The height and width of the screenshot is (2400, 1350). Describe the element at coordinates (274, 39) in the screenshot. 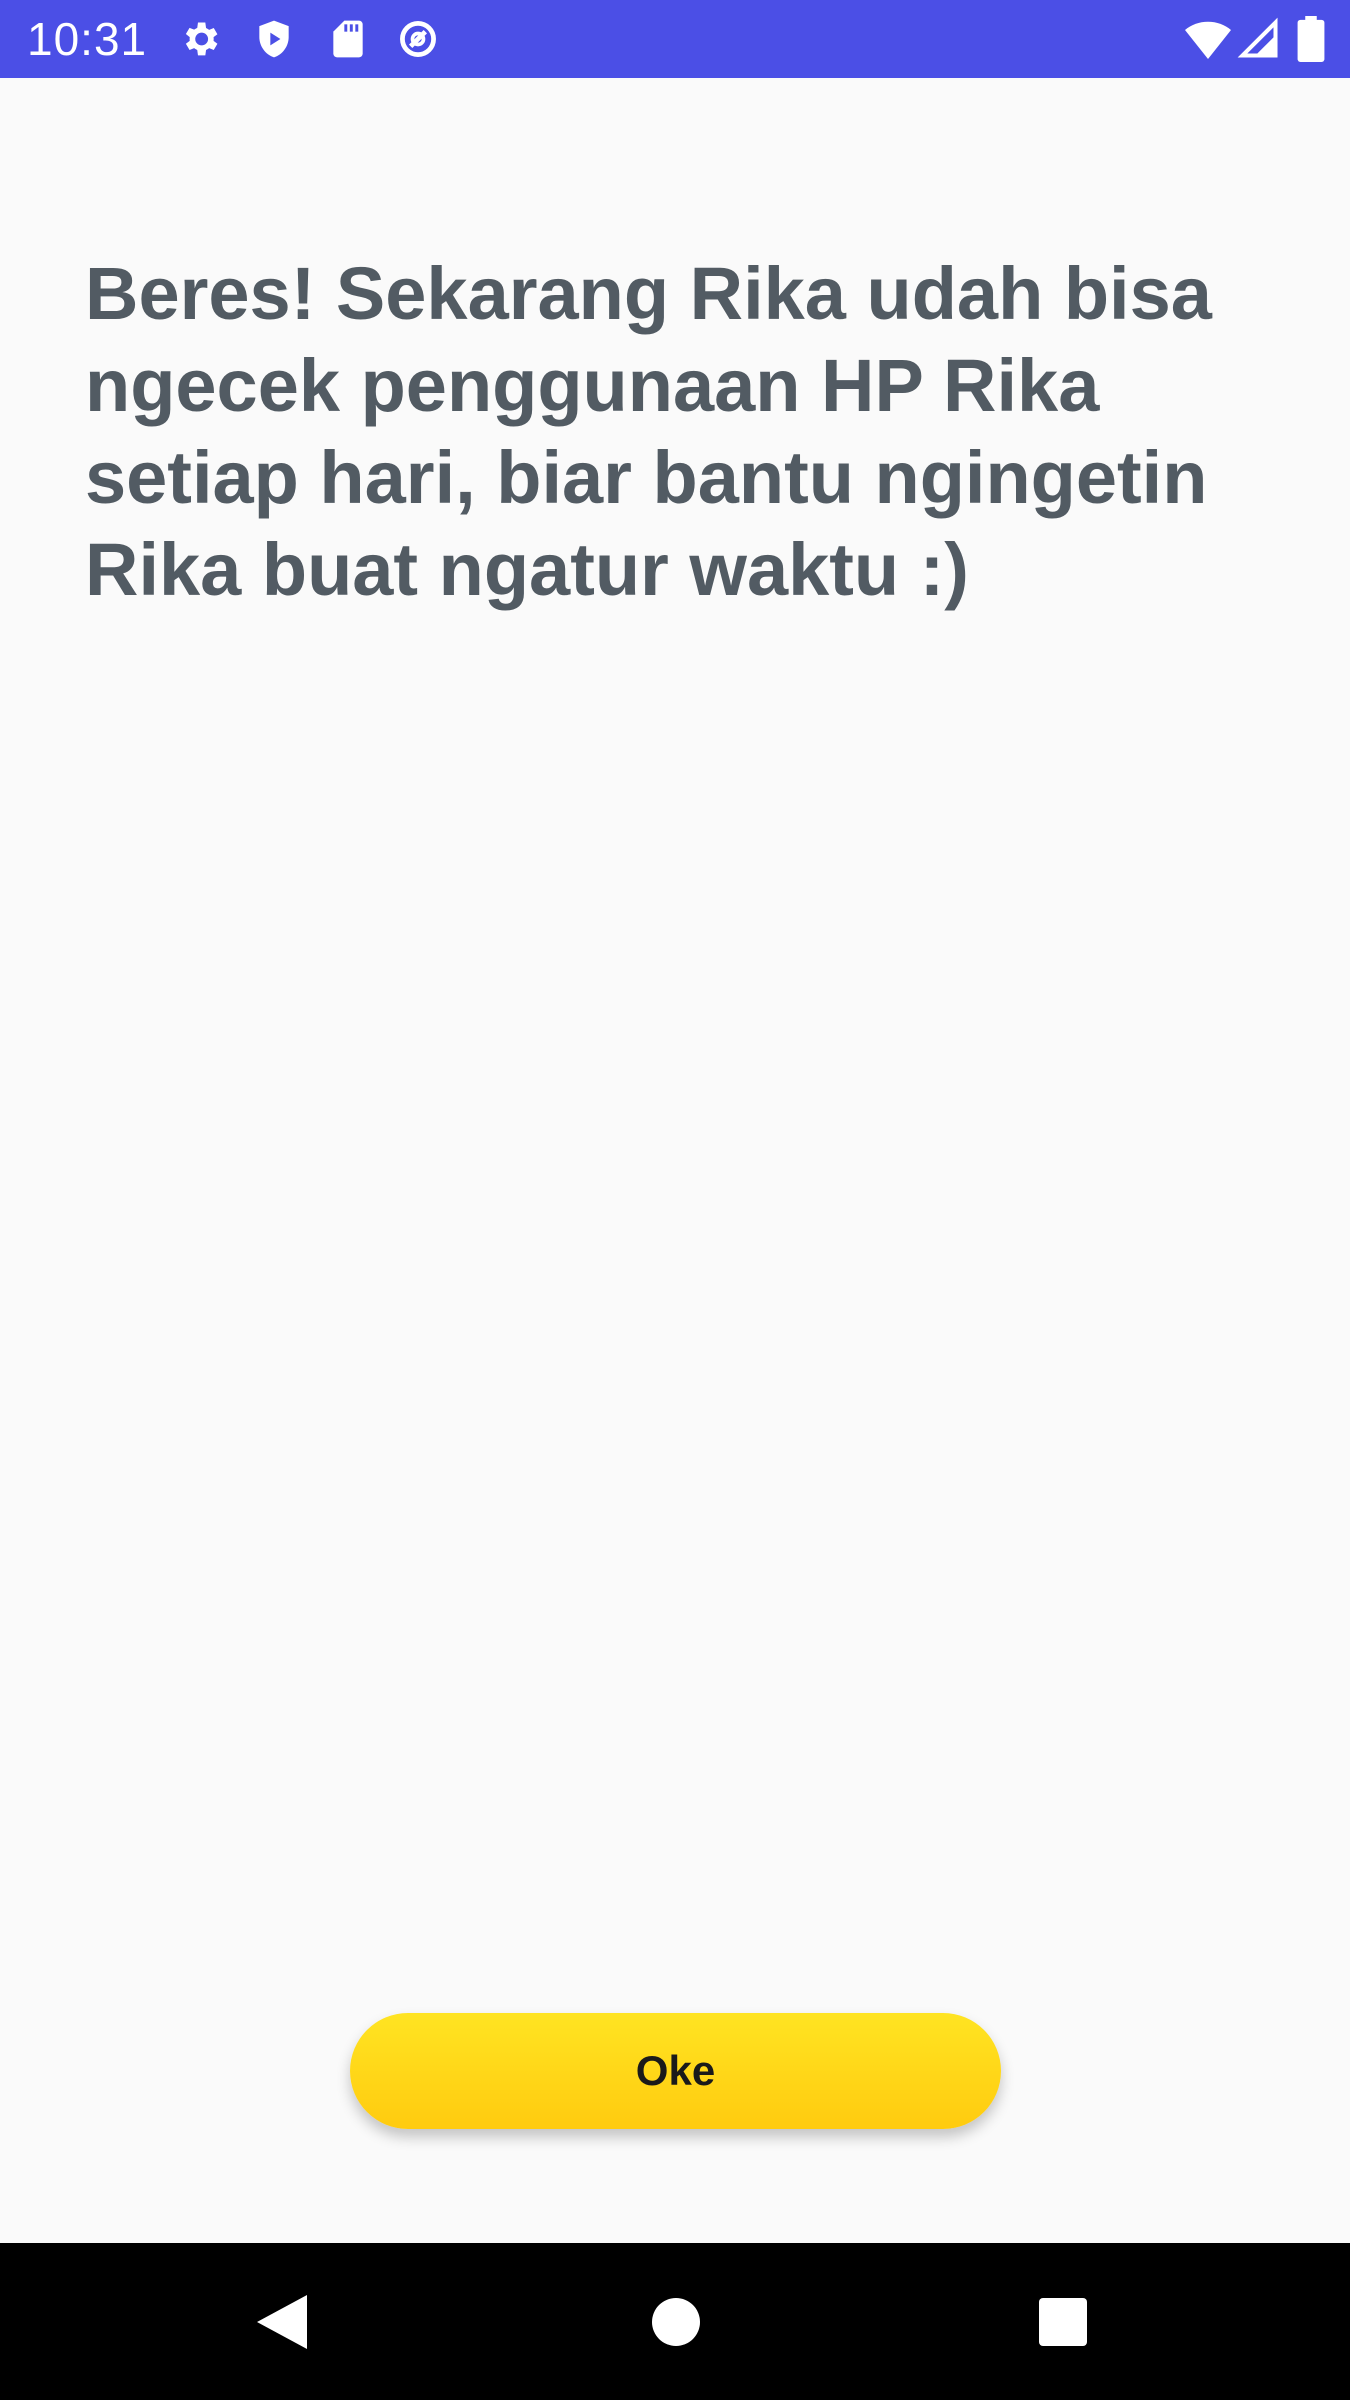

I see `play-protect-shield-icon` at that location.